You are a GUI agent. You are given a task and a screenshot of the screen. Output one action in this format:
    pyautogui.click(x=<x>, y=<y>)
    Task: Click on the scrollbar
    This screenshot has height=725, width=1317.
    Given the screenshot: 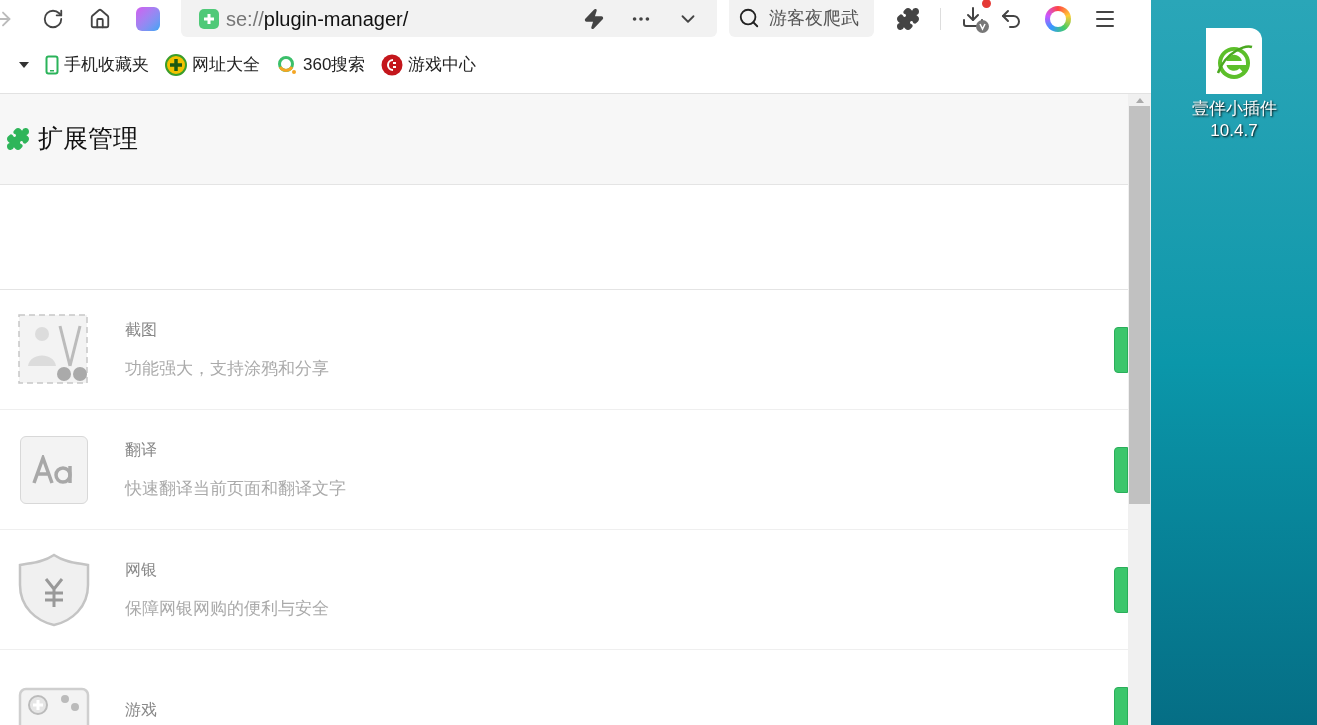 What is the action you would take?
    pyautogui.click(x=1139, y=409)
    